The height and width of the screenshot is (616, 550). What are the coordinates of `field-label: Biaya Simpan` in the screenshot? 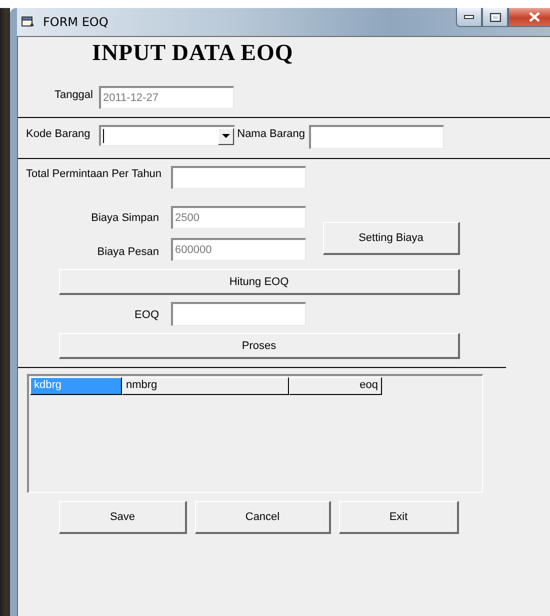 It's located at (124, 217).